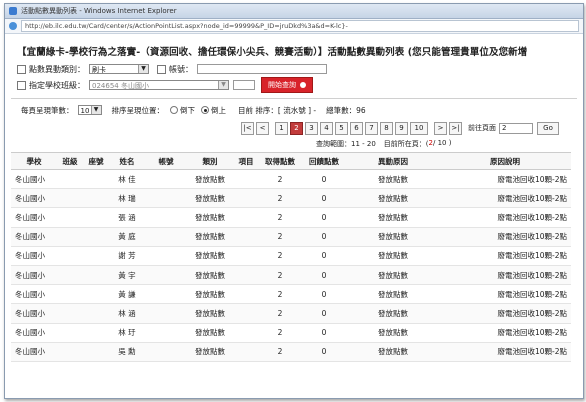 This screenshot has height=402, width=586. I want to click on first-page-button: |<, so click(247, 128).